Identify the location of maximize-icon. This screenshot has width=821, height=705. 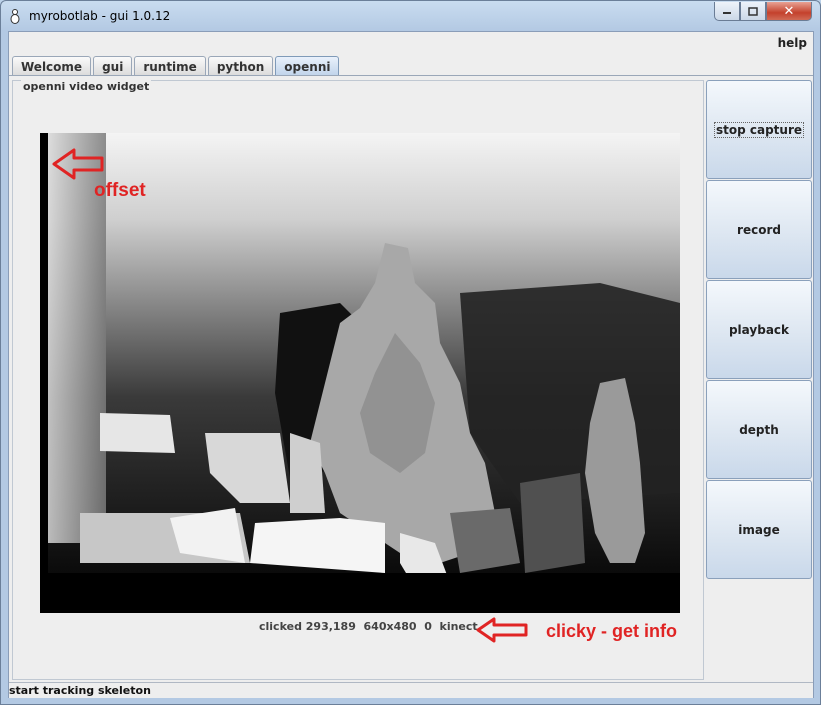
(753, 11).